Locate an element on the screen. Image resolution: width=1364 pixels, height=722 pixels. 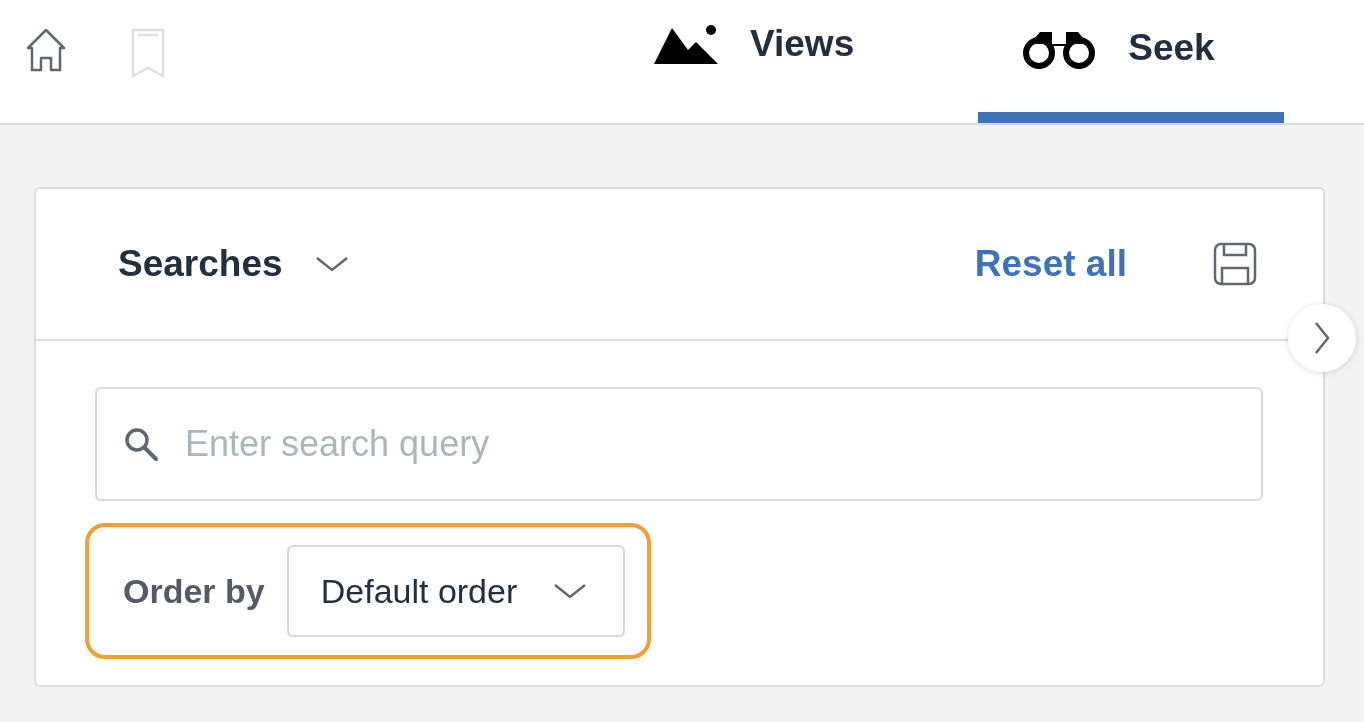
order-label: Order by is located at coordinates (194, 591).